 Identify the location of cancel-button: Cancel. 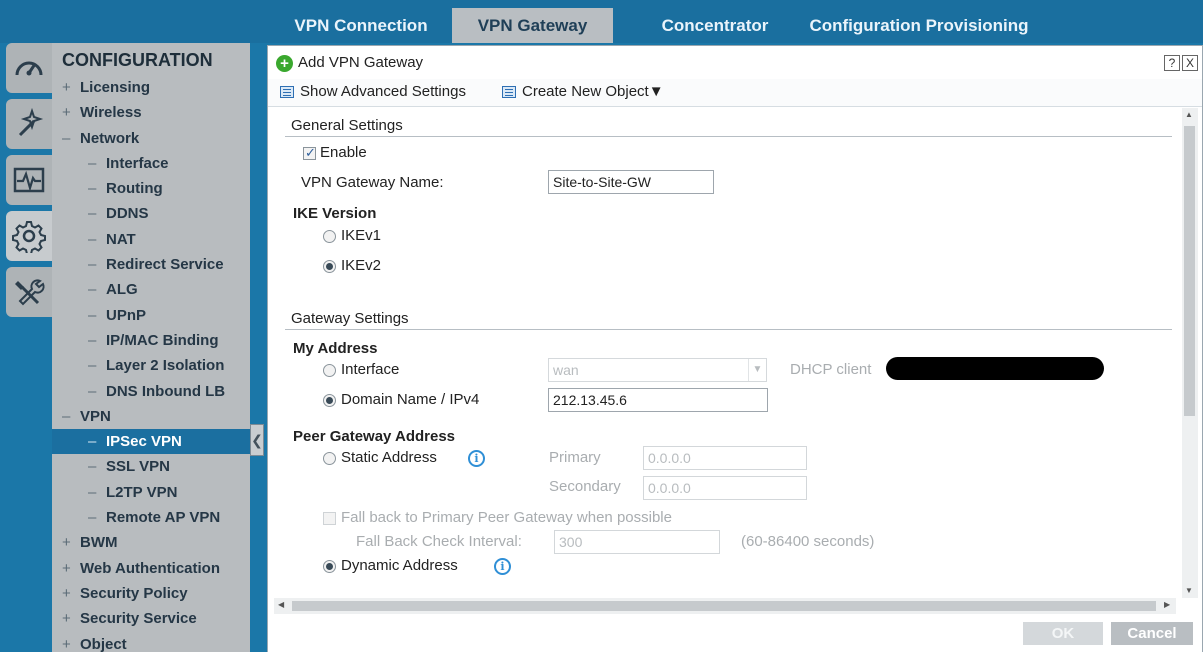
(1152, 633).